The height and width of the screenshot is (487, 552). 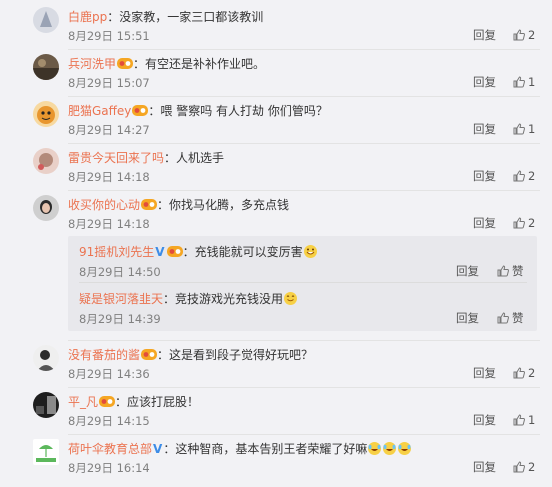 I want to click on comment-time: 8月29日 15:07, so click(x=109, y=83).